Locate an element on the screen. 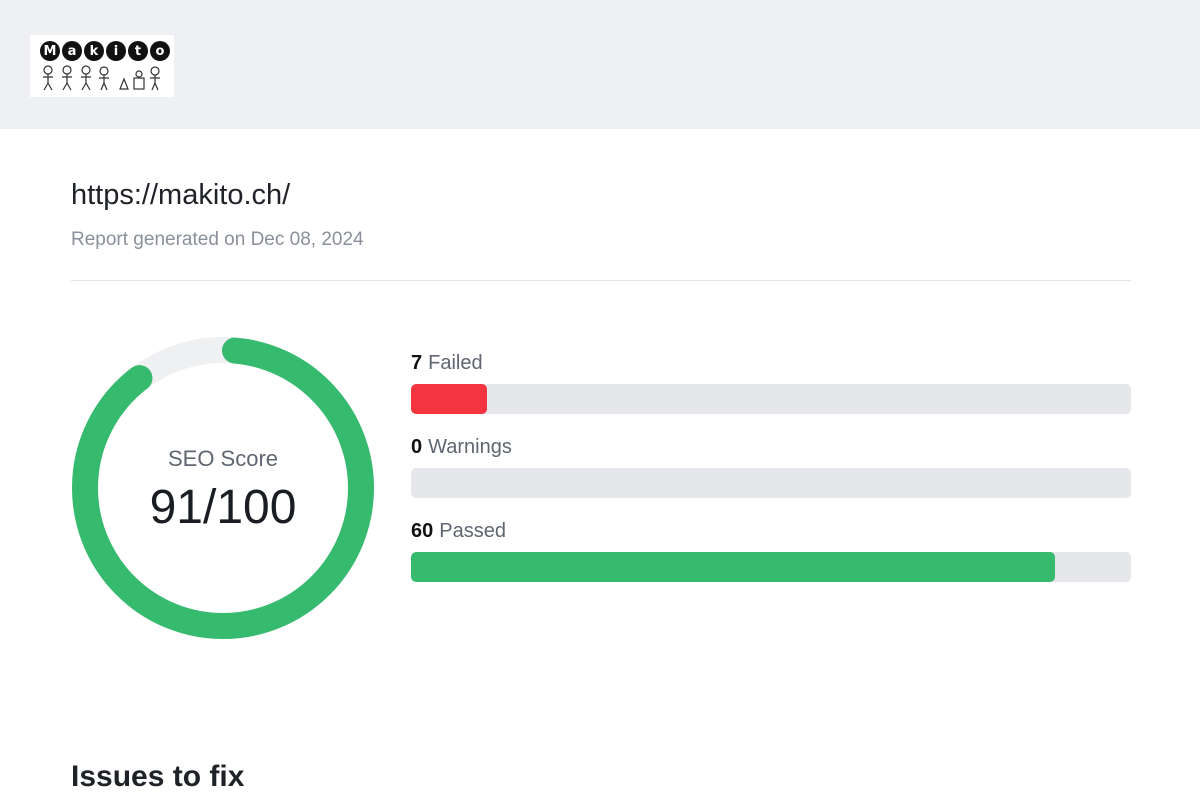 The image size is (1200, 794). score-value: 91/100 is located at coordinates (223, 507).